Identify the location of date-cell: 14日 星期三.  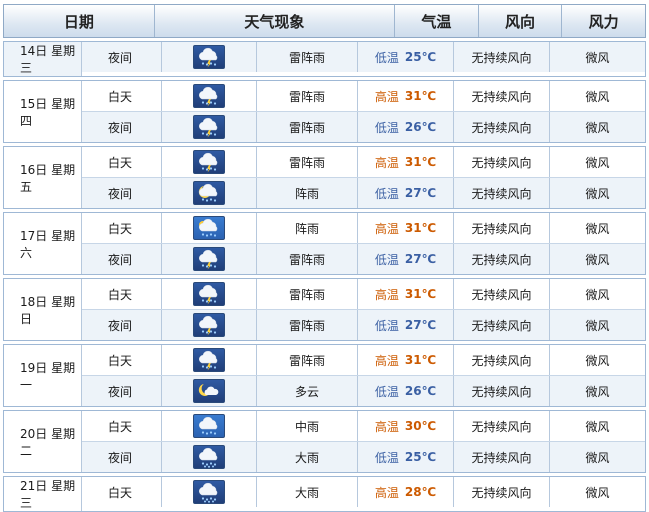
(43, 59).